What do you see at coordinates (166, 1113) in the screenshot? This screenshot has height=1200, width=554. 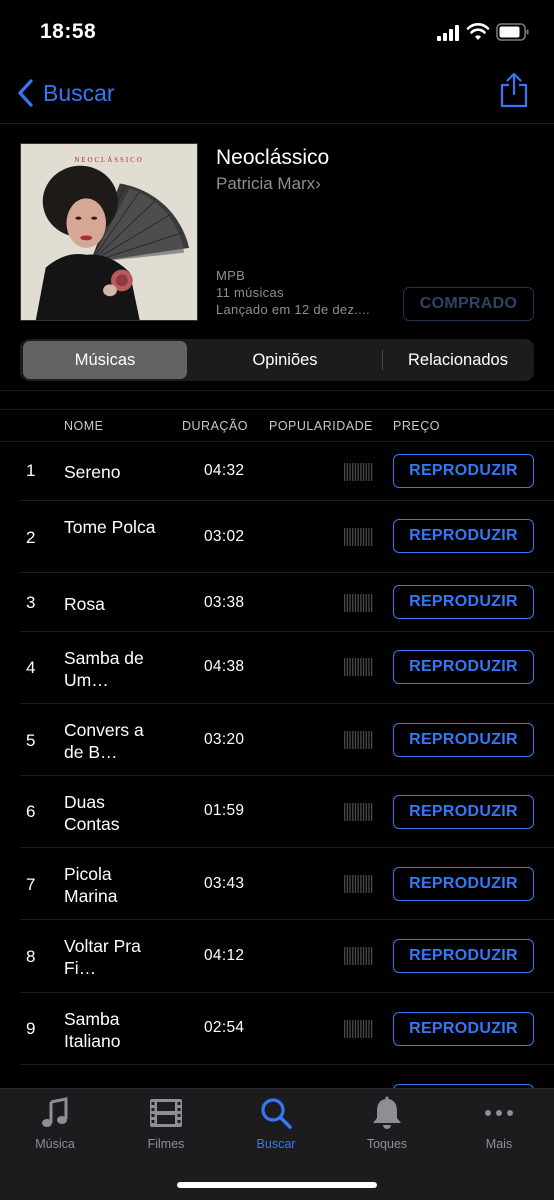 I see `film-icon` at bounding box center [166, 1113].